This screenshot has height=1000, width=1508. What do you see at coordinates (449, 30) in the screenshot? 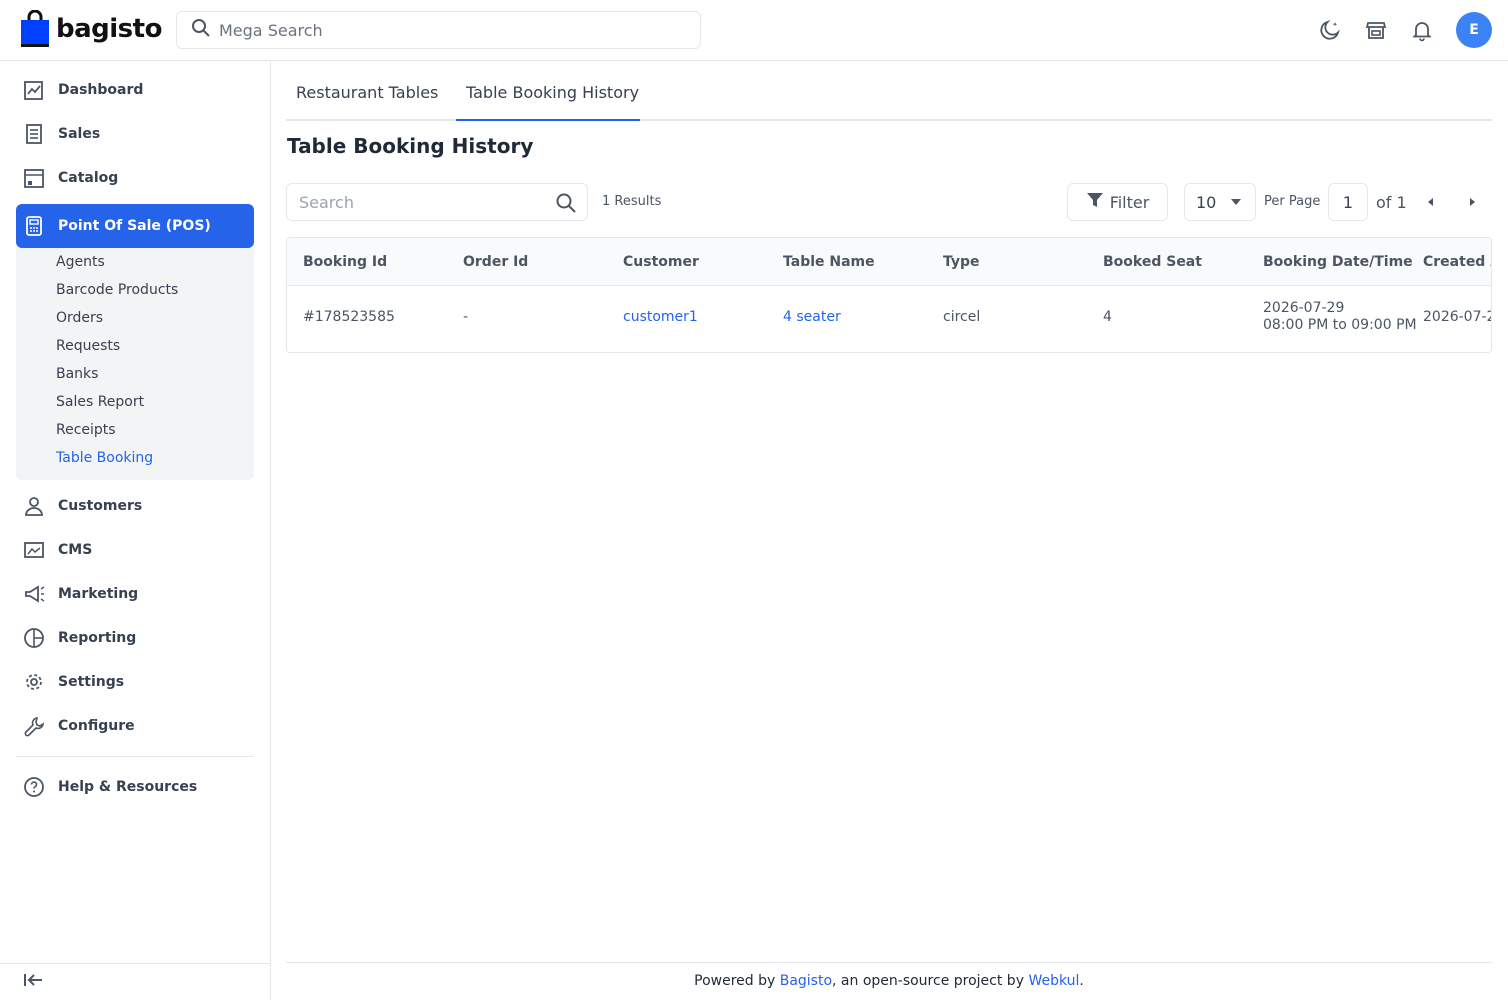
I see `mega-search-input` at bounding box center [449, 30].